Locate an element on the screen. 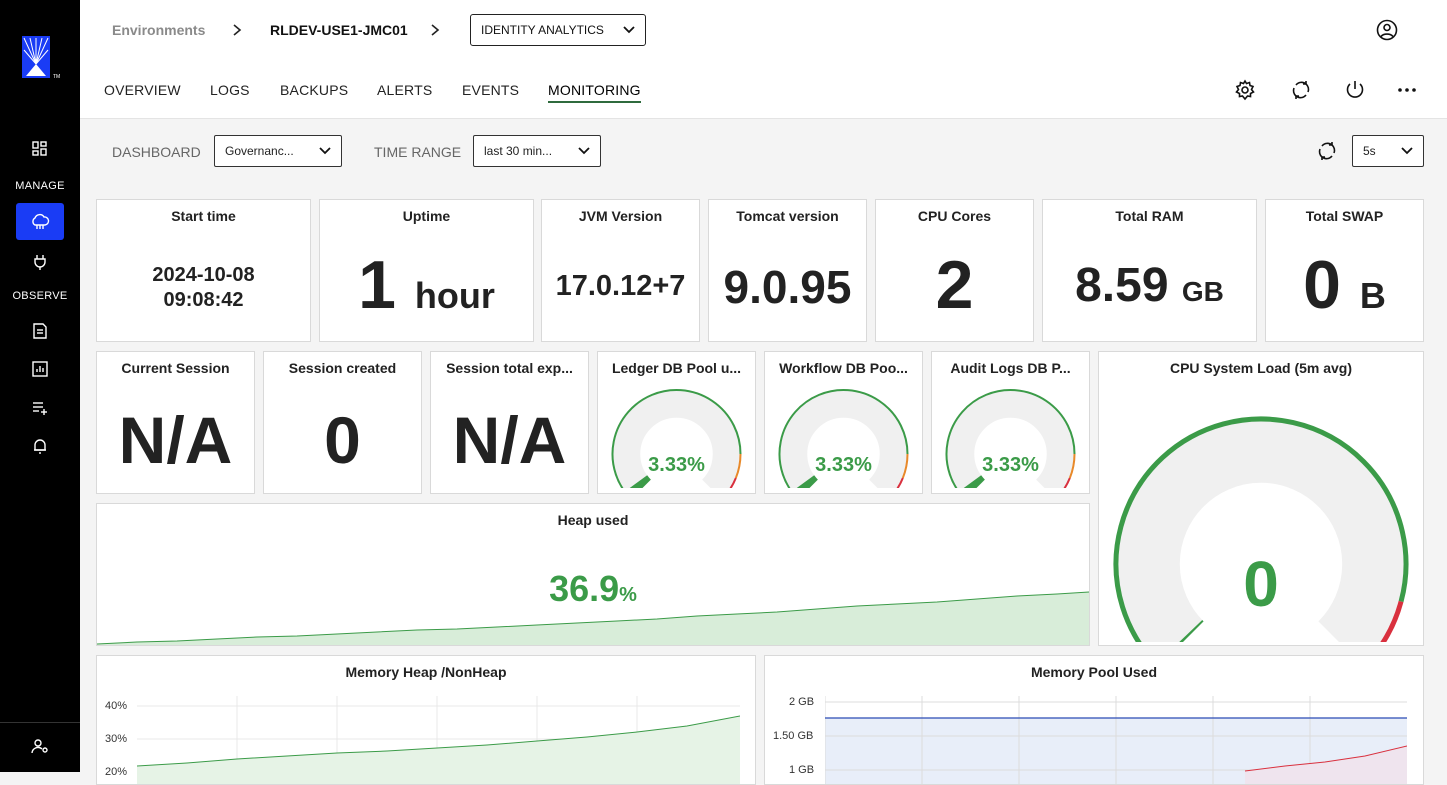 The width and height of the screenshot is (1447, 785). user-settings-icon is located at coordinates (40, 746).